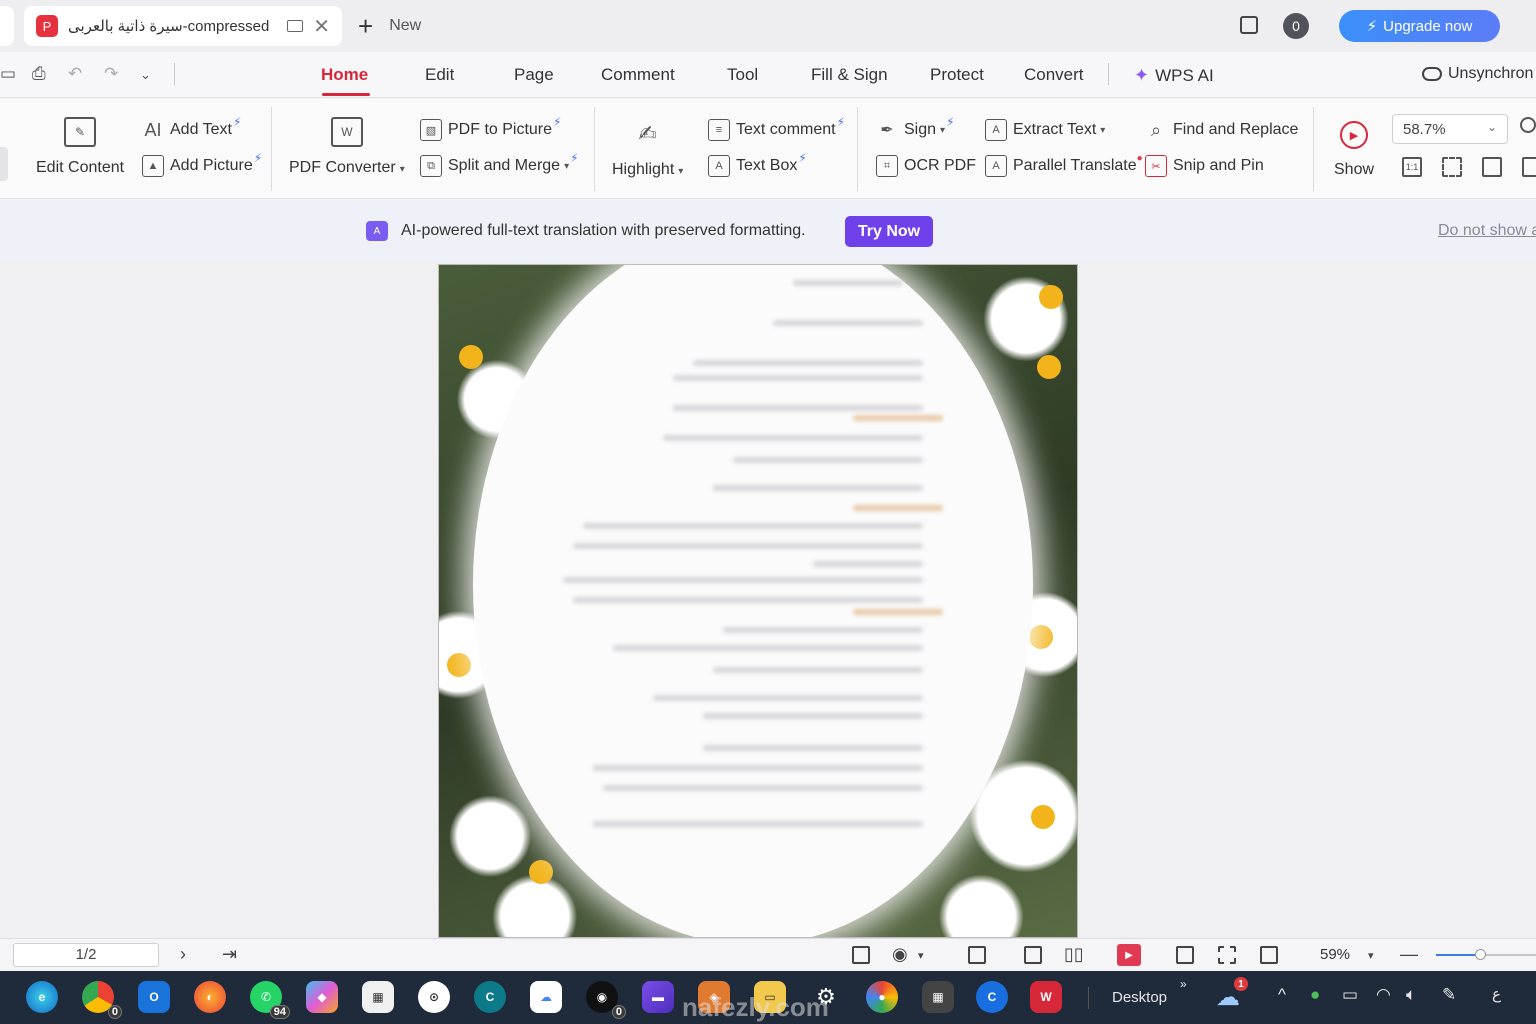 Image resolution: width=1536 pixels, height=1024 pixels. What do you see at coordinates (270, 1000) in the screenshot?
I see `whatsapp-icon: ✆ 94` at bounding box center [270, 1000].